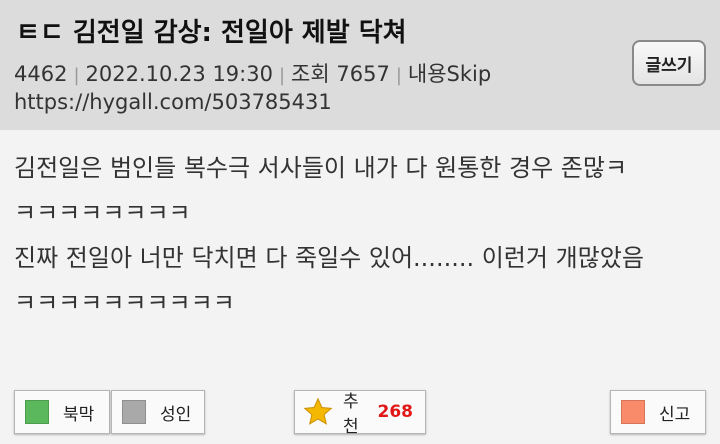 Image resolution: width=720 pixels, height=444 pixels. Describe the element at coordinates (633, 412) in the screenshot. I see `report-icon` at that location.